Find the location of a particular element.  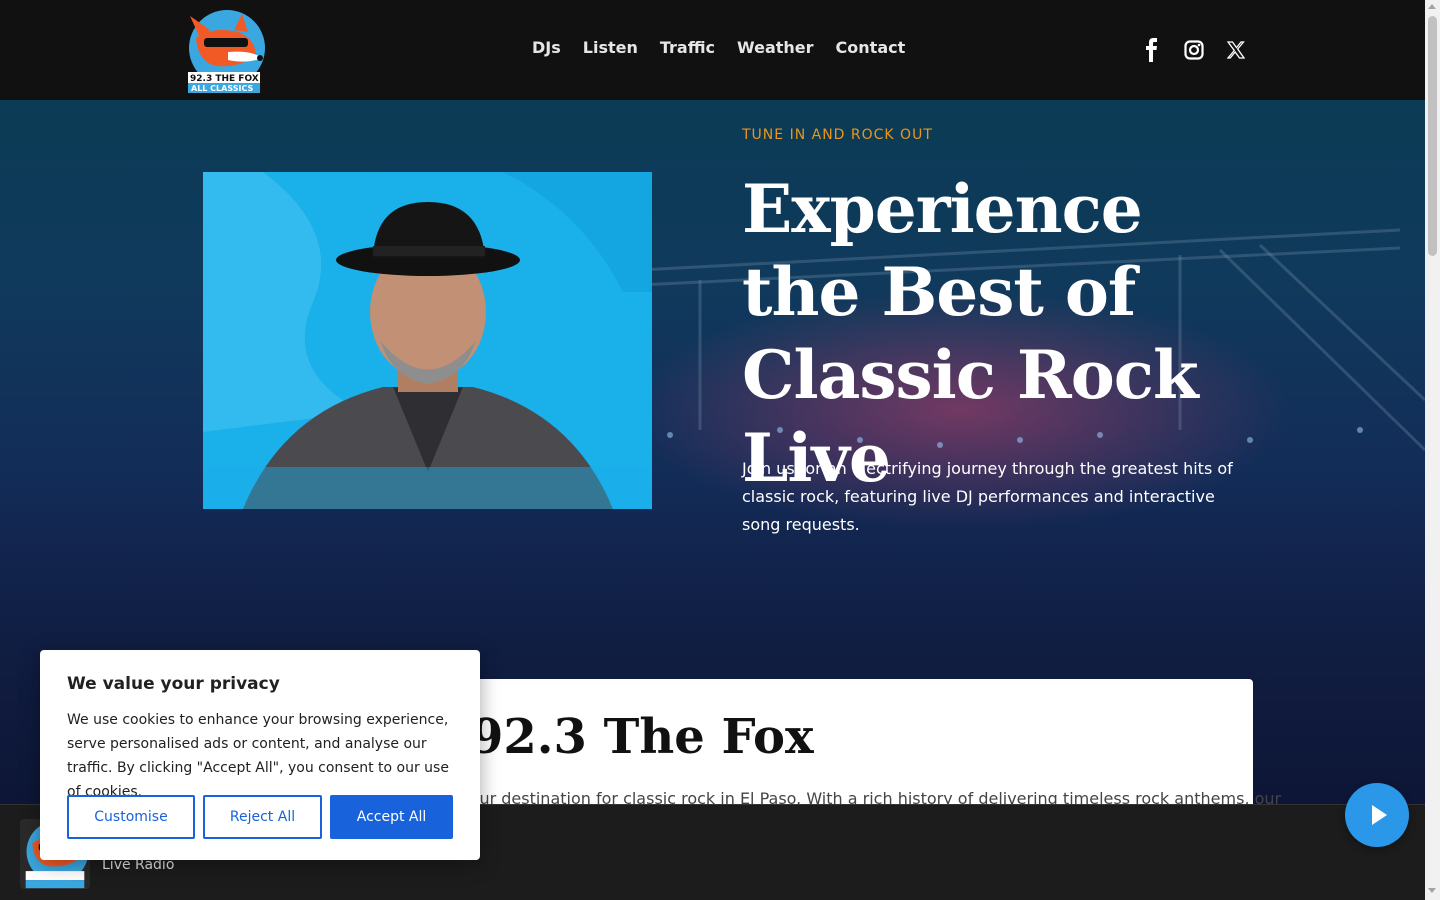

play-icon is located at coordinates (1379, 815).